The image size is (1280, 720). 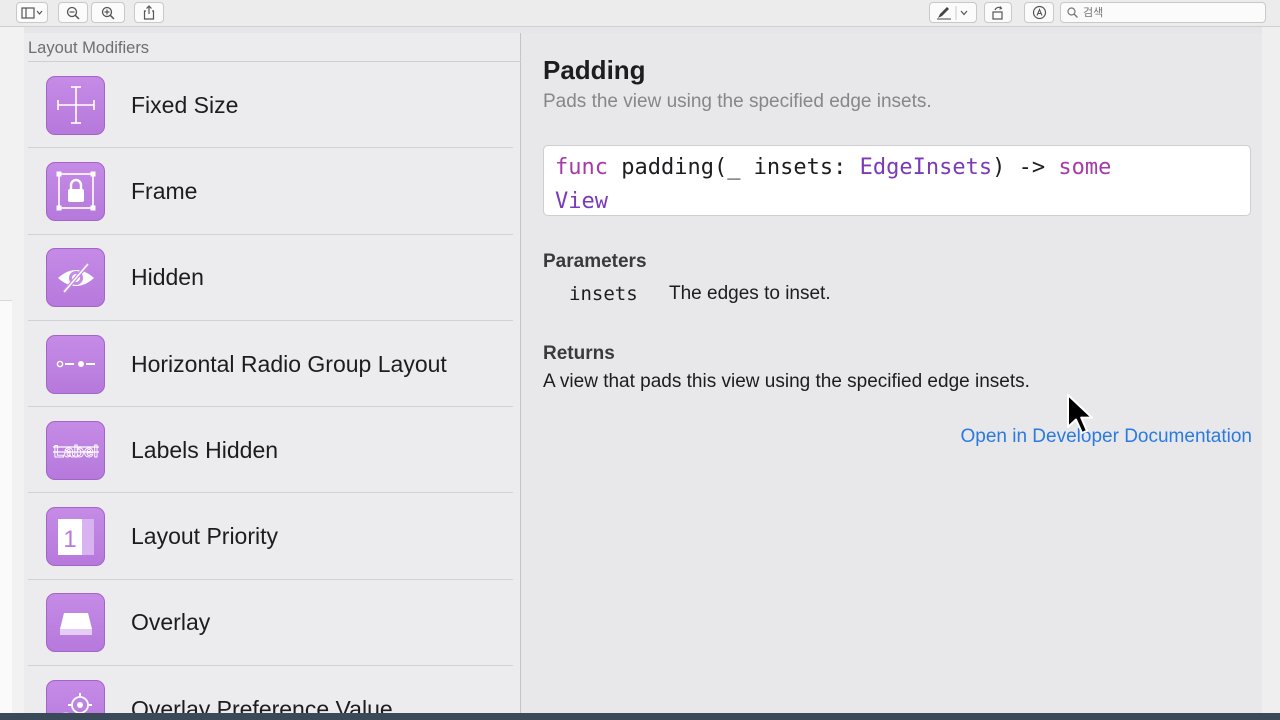 I want to click on overlay-preference-icon, so click(x=75, y=696).